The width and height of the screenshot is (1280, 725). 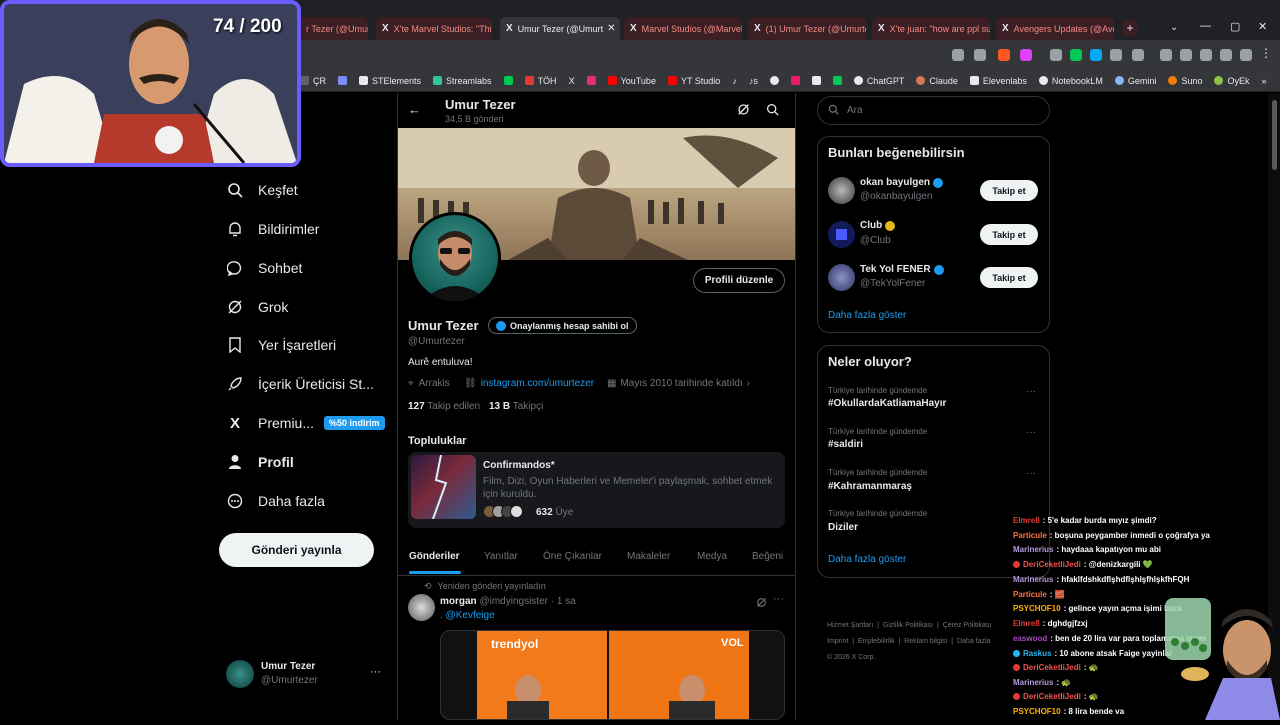 I want to click on bookmark-item: TÖH, so click(x=540, y=81).